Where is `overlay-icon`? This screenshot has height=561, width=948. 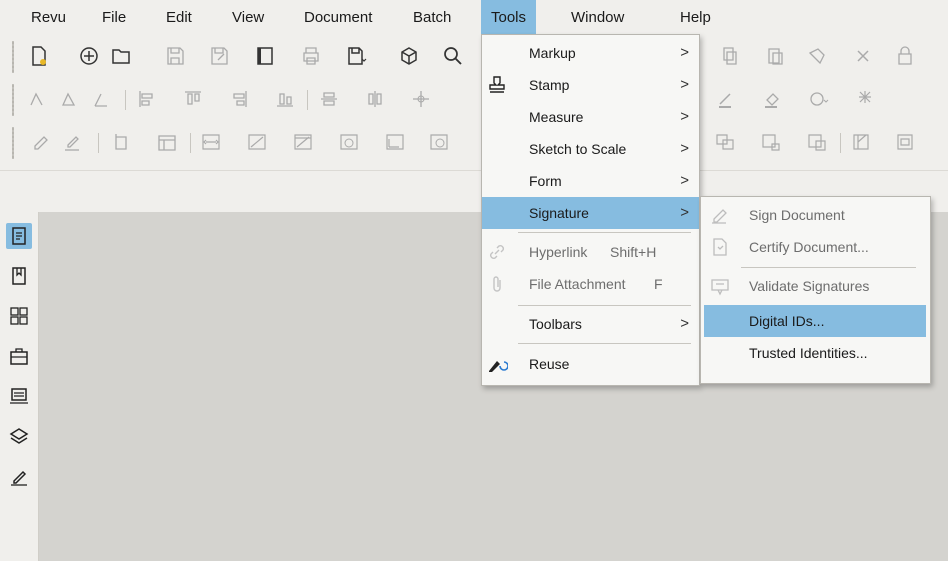 overlay-icon is located at coordinates (439, 142).